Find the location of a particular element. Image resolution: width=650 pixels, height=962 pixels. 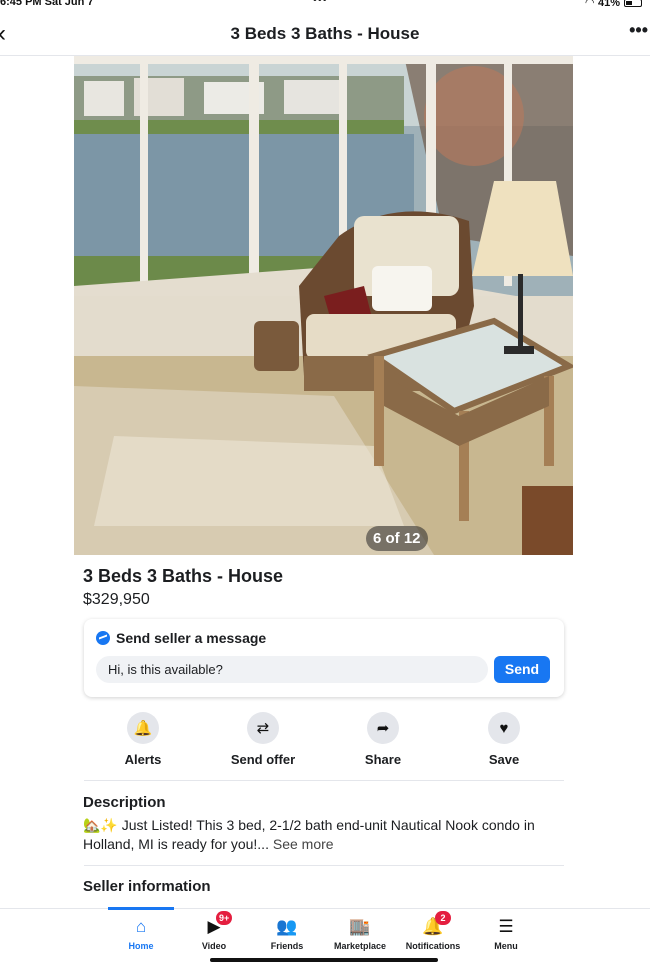

top-nav: ‹ 3 Beds 3 Baths - House ••• is located at coordinates (325, 34).